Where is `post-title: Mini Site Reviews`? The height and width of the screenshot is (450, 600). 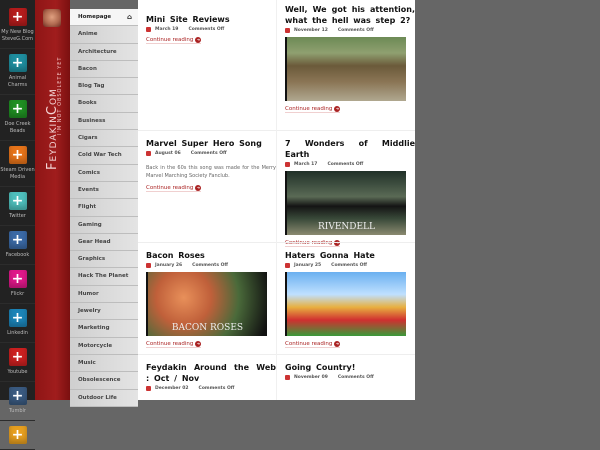 post-title: Mini Site Reviews is located at coordinates (211, 19).